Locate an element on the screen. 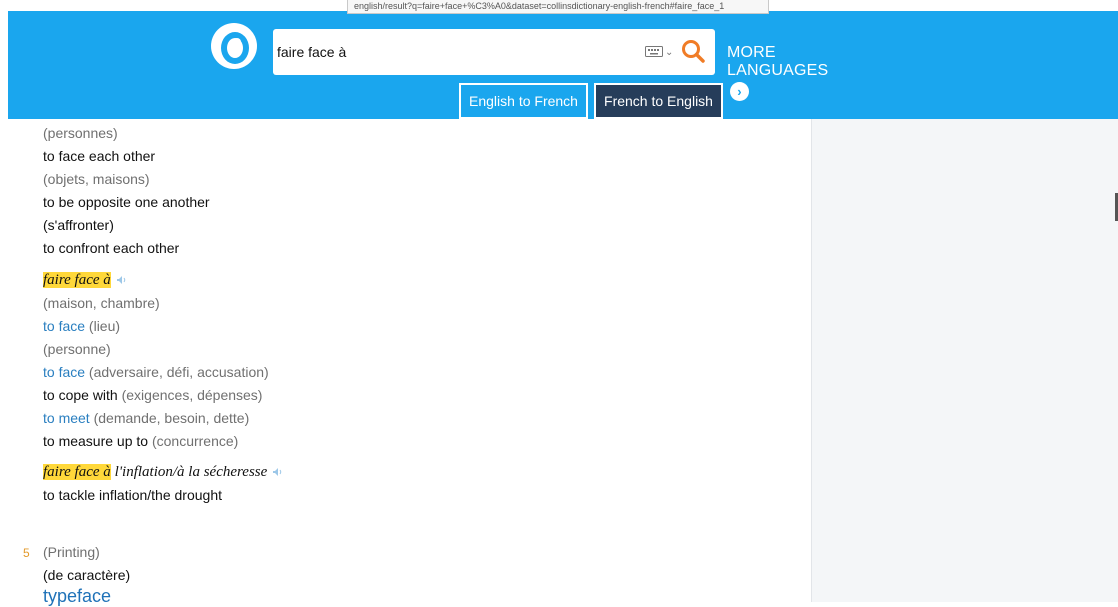 Image resolution: width=1118 pixels, height=607 pixels. entry-note: (personnes) is located at coordinates (80, 133).